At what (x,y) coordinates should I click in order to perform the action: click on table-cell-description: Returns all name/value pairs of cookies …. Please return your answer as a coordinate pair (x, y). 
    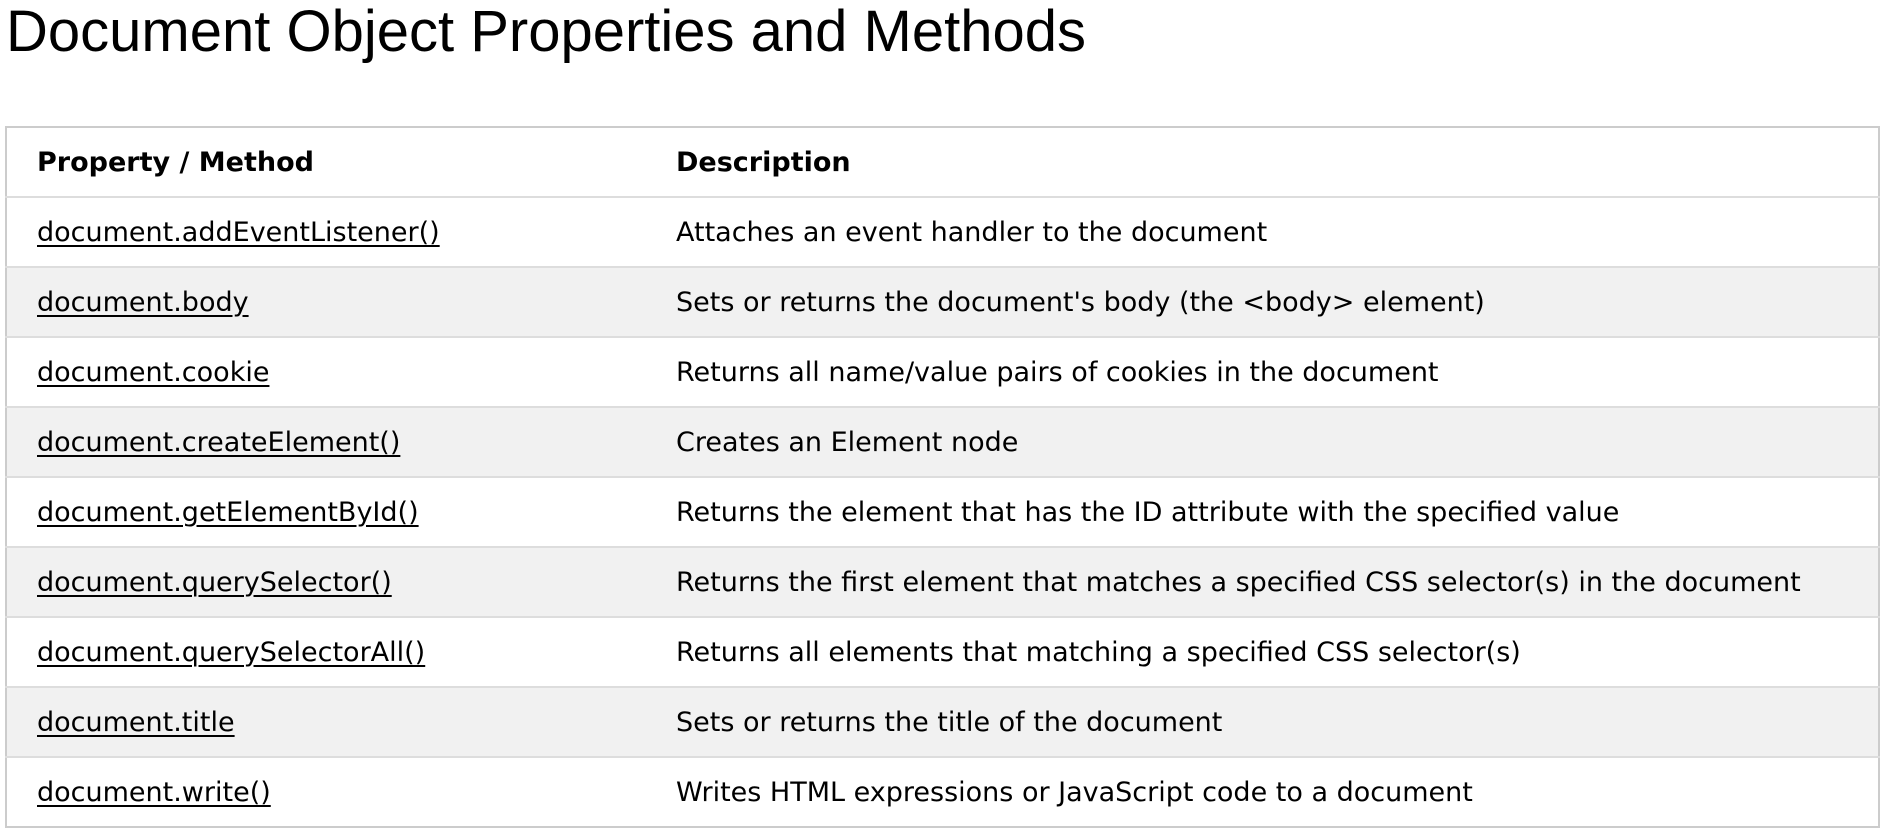
    Looking at the image, I should click on (1261, 372).